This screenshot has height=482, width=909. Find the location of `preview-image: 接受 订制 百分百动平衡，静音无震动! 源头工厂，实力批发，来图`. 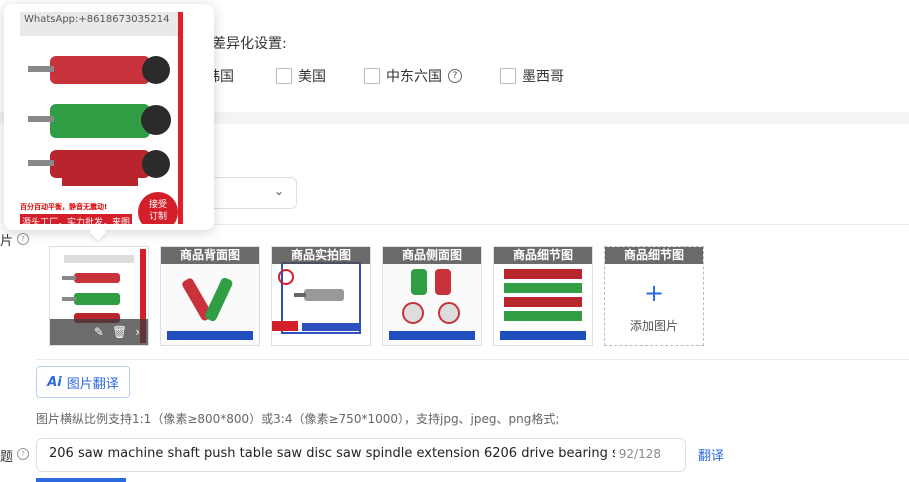

preview-image: 接受 订制 百分百动平衡，静音无震动! 源头工厂，实力批发，来图 is located at coordinates (101, 118).